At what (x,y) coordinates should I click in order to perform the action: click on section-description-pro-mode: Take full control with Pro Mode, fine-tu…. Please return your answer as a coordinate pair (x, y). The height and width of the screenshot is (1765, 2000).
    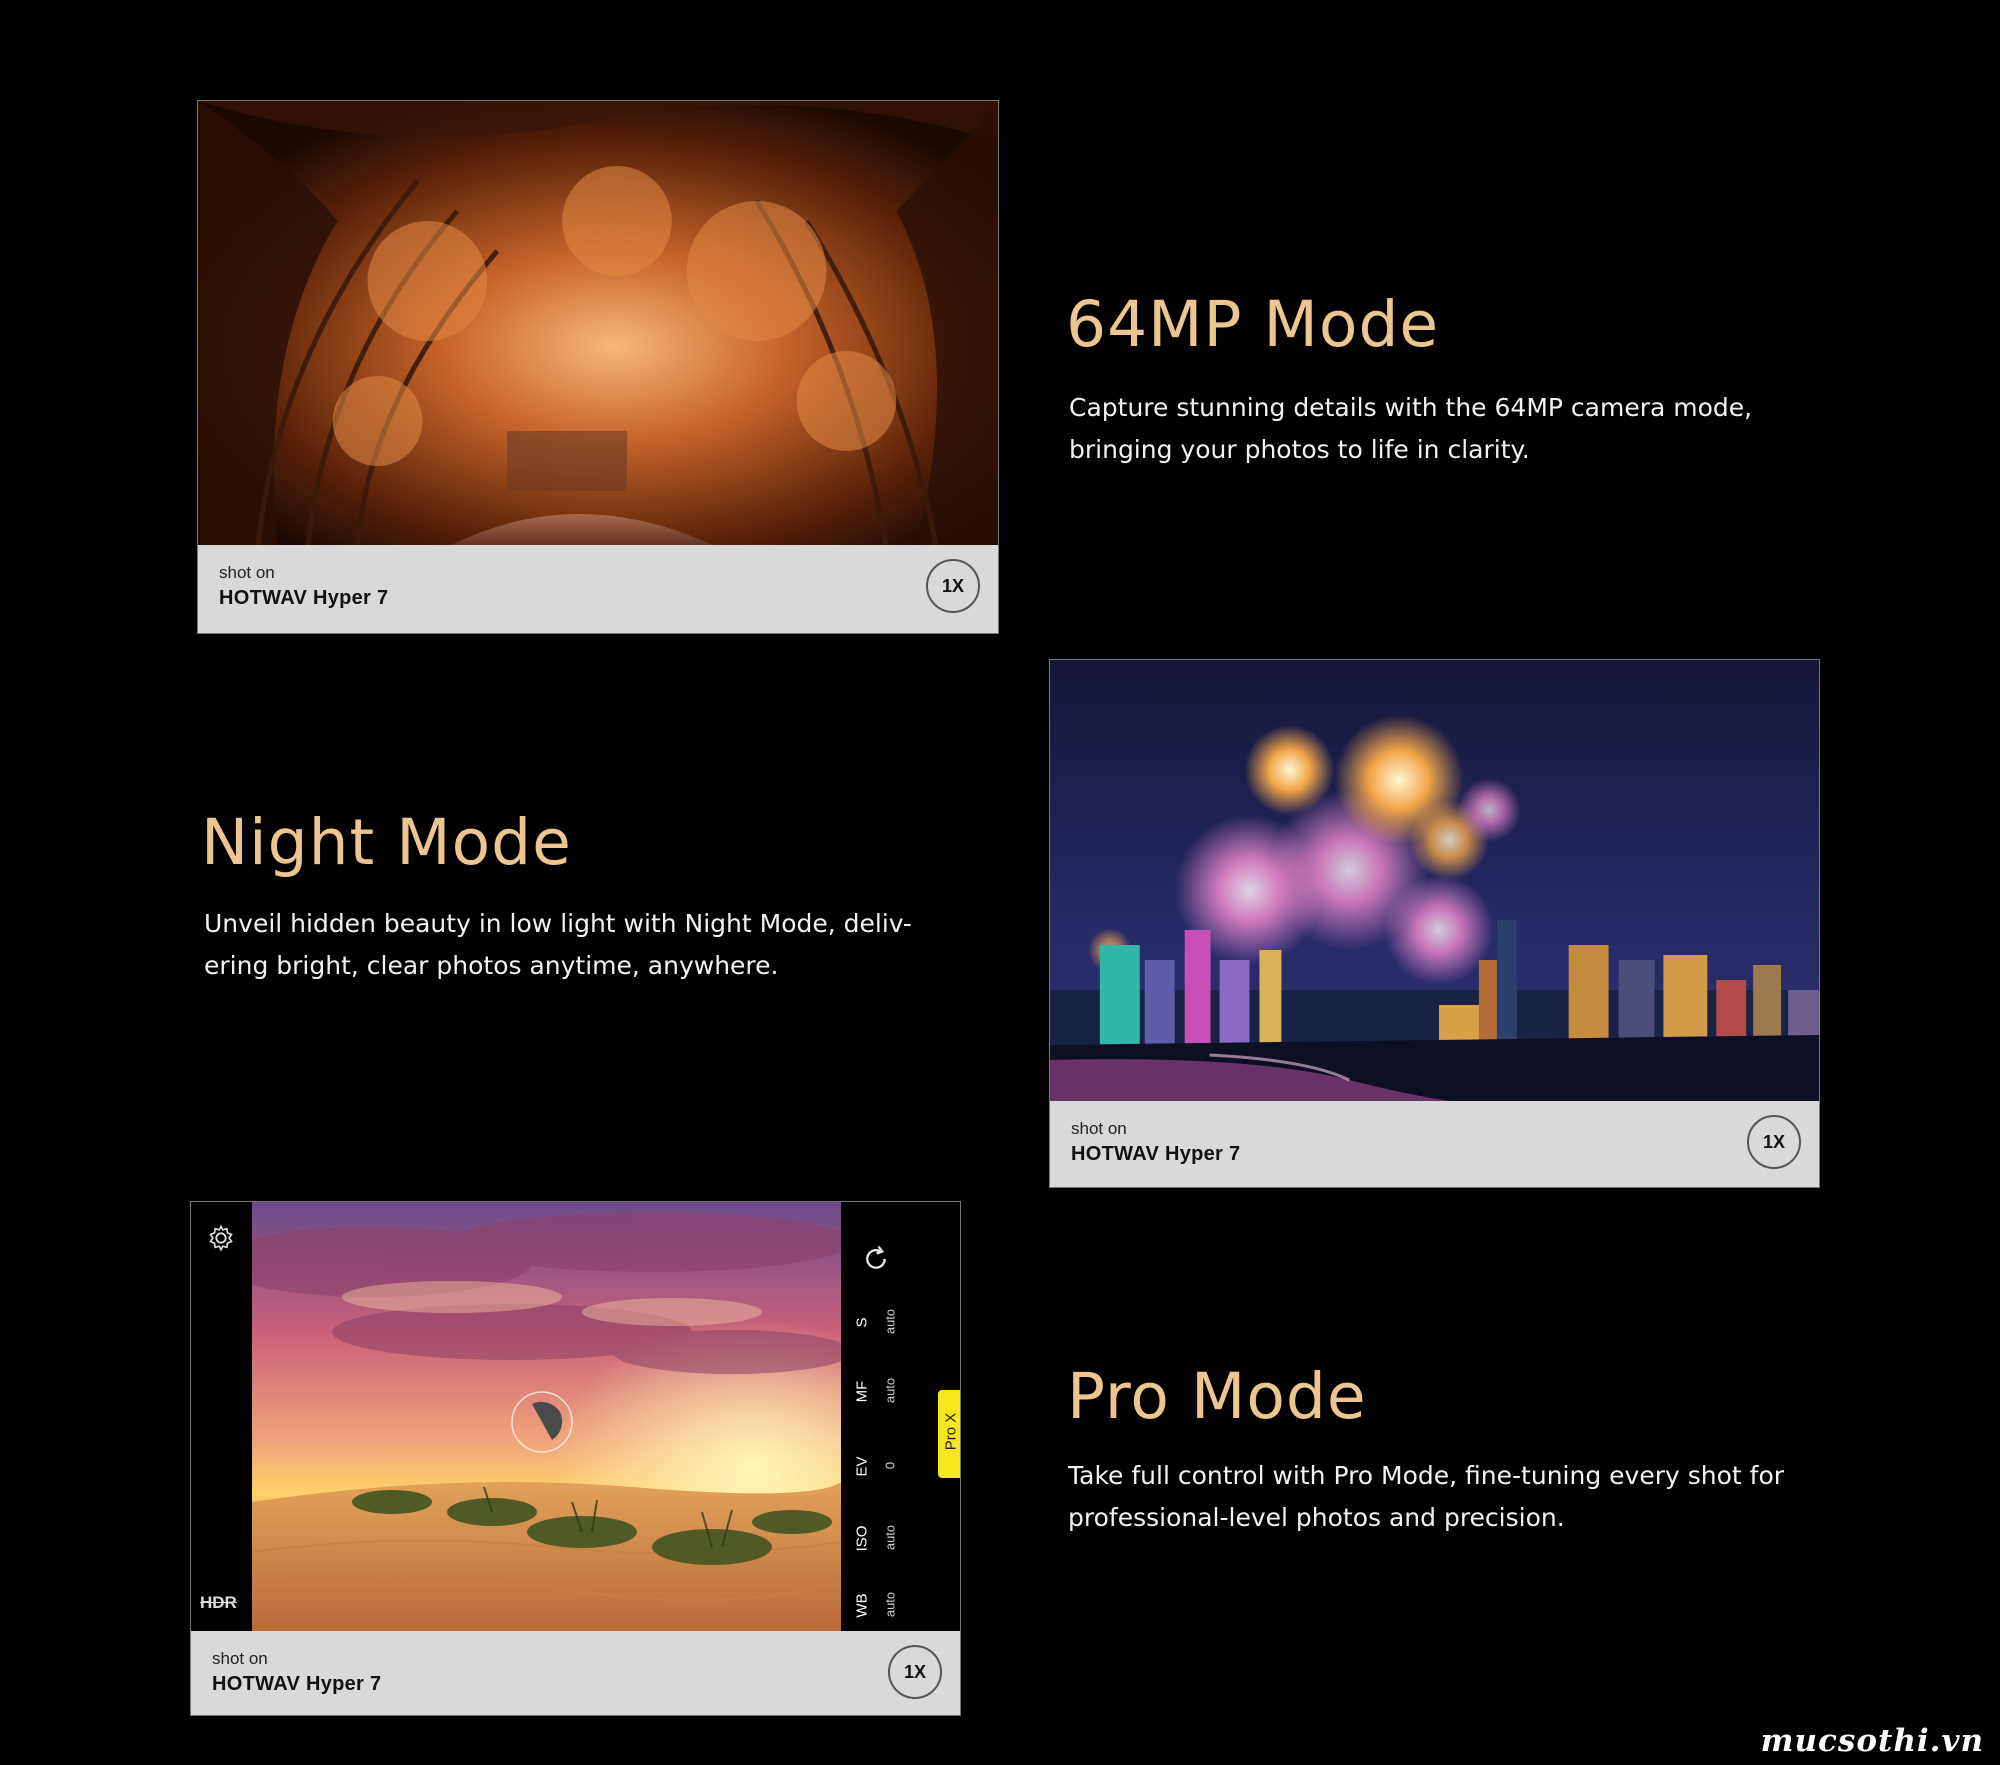
    Looking at the image, I should click on (1426, 1496).